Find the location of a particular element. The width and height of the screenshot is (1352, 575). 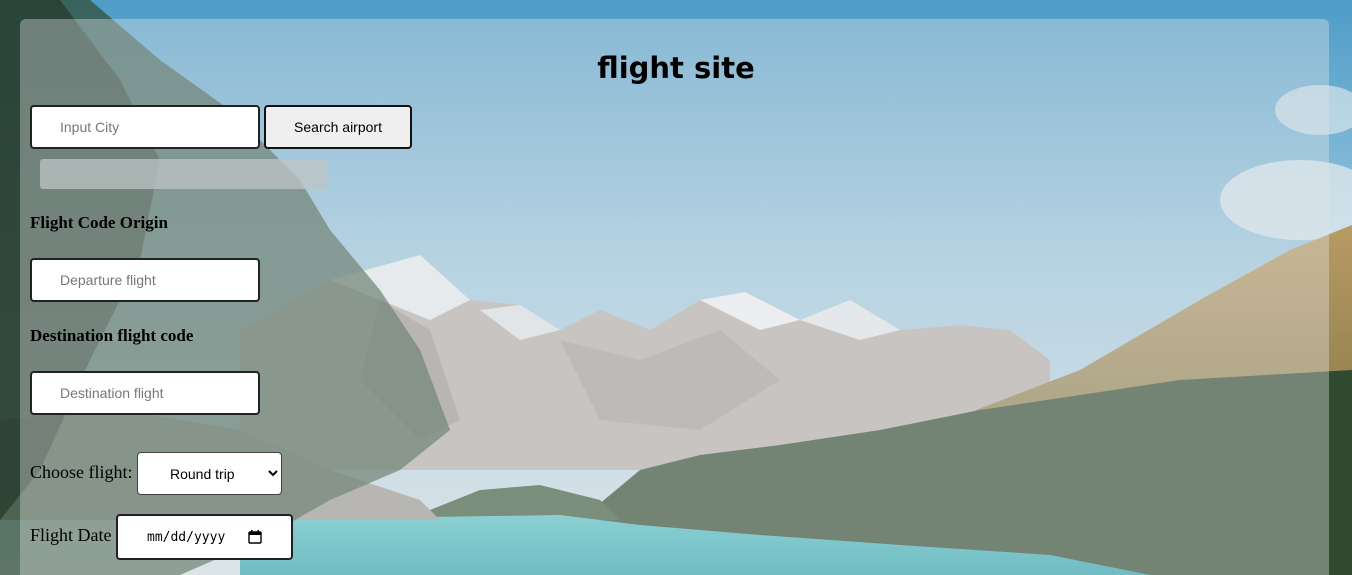

date-placeholder: mm/dd/yyyy is located at coordinates (186, 537).